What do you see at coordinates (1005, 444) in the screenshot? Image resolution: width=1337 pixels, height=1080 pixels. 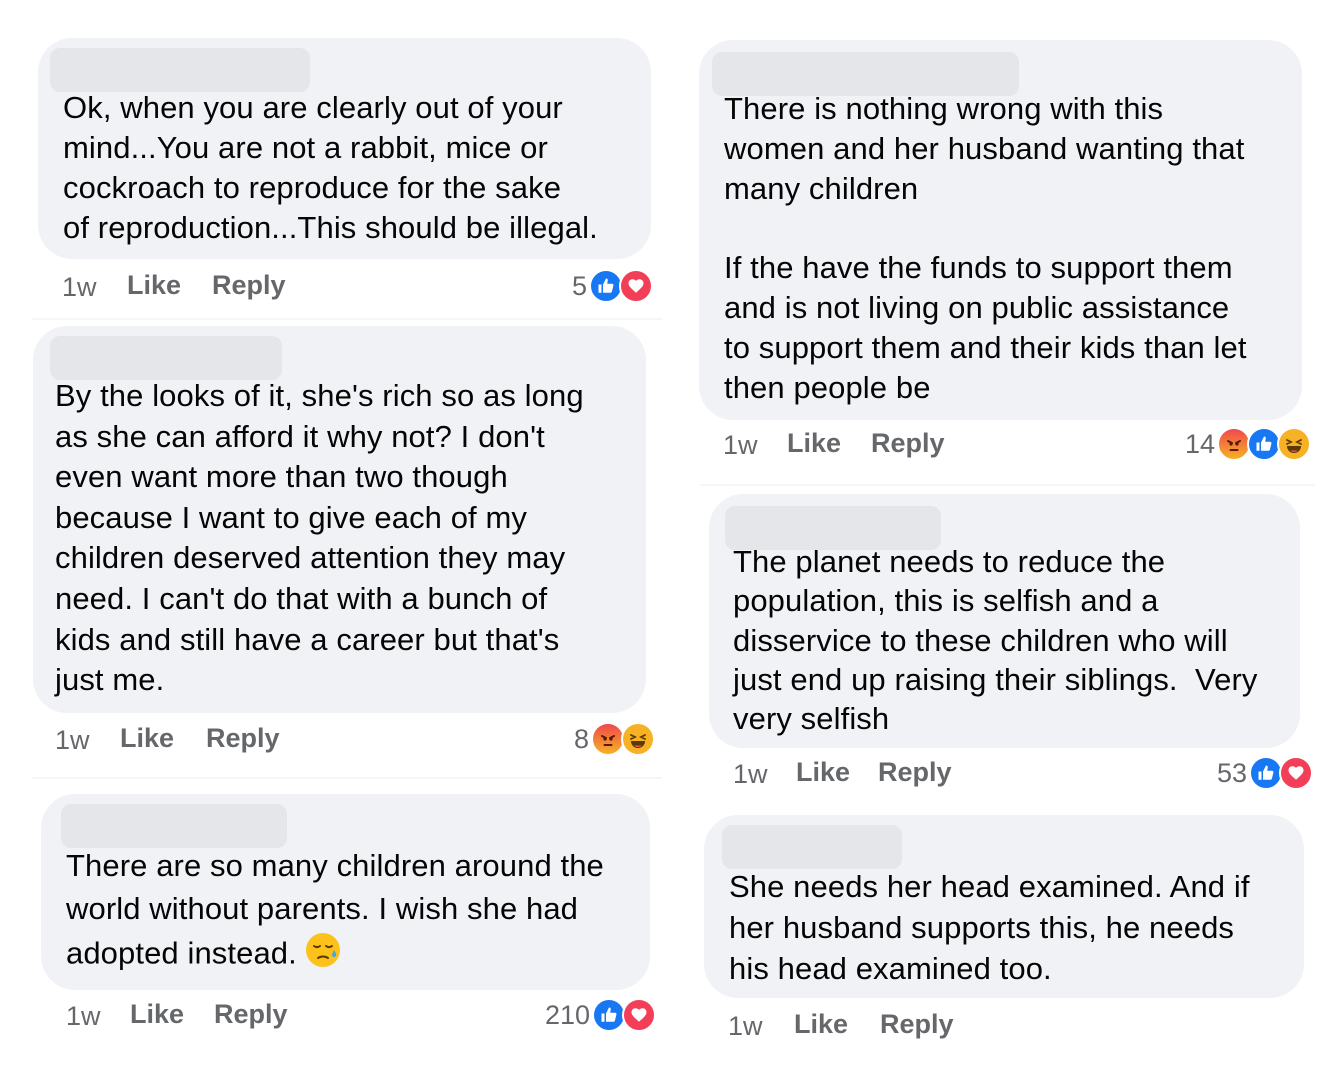 I see `comment-actions: 1w Like Reply 14` at bounding box center [1005, 444].